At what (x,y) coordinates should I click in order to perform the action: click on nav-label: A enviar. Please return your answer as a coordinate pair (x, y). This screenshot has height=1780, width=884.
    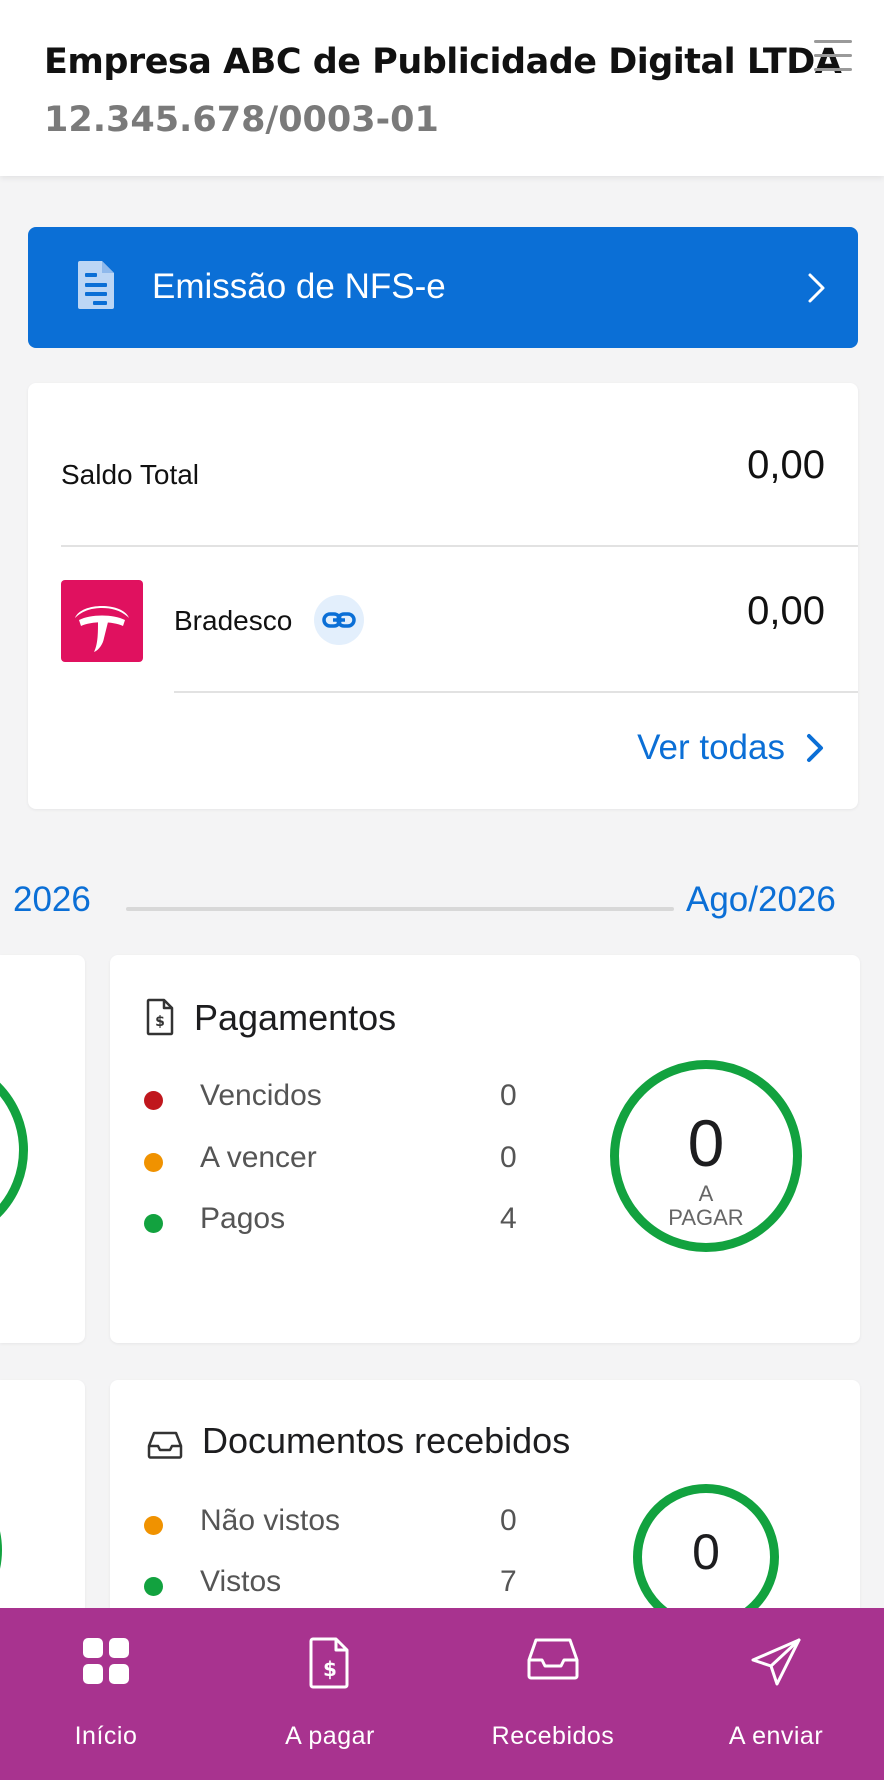
    Looking at the image, I should click on (776, 1736).